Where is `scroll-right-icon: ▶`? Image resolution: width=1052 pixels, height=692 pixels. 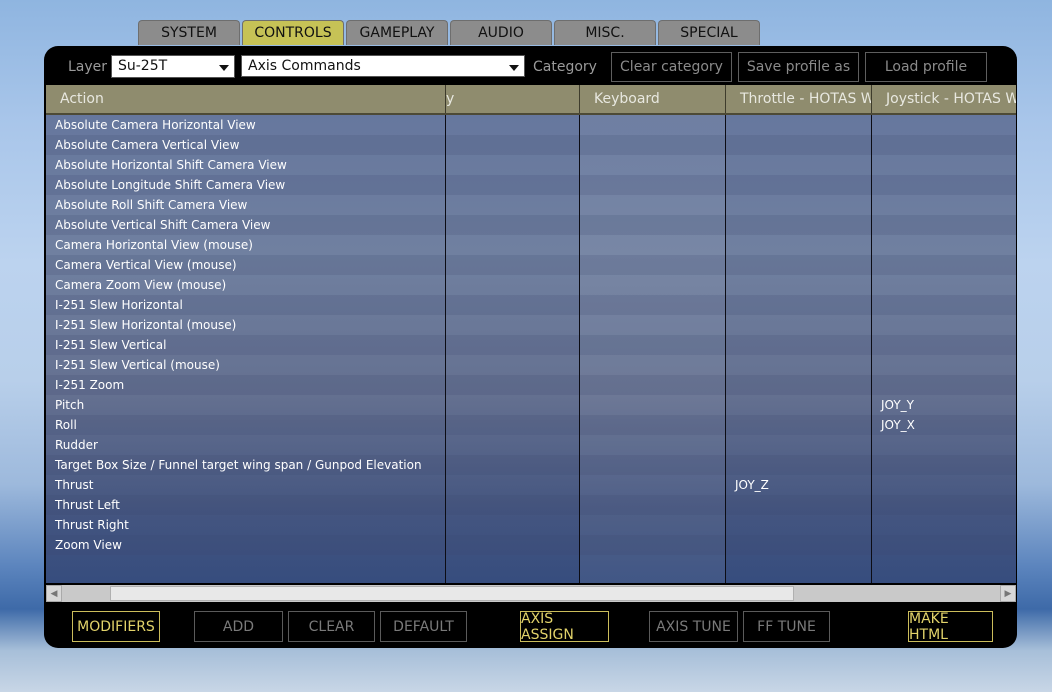
scroll-right-icon: ▶ is located at coordinates (1008, 593).